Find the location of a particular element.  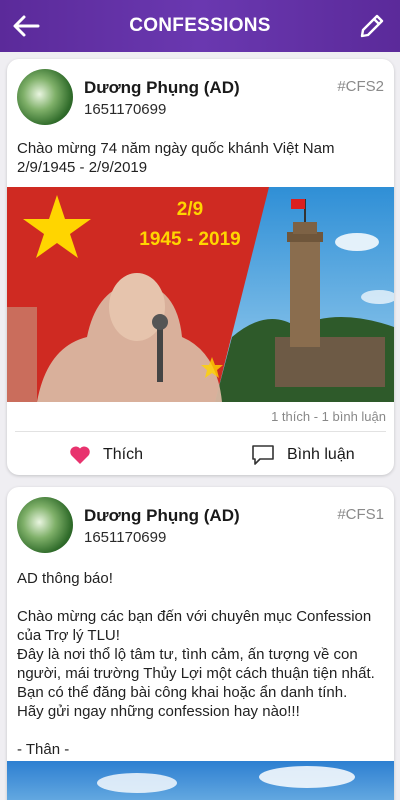

post-stats: 1 thích - 1 bình luận is located at coordinates (328, 416).